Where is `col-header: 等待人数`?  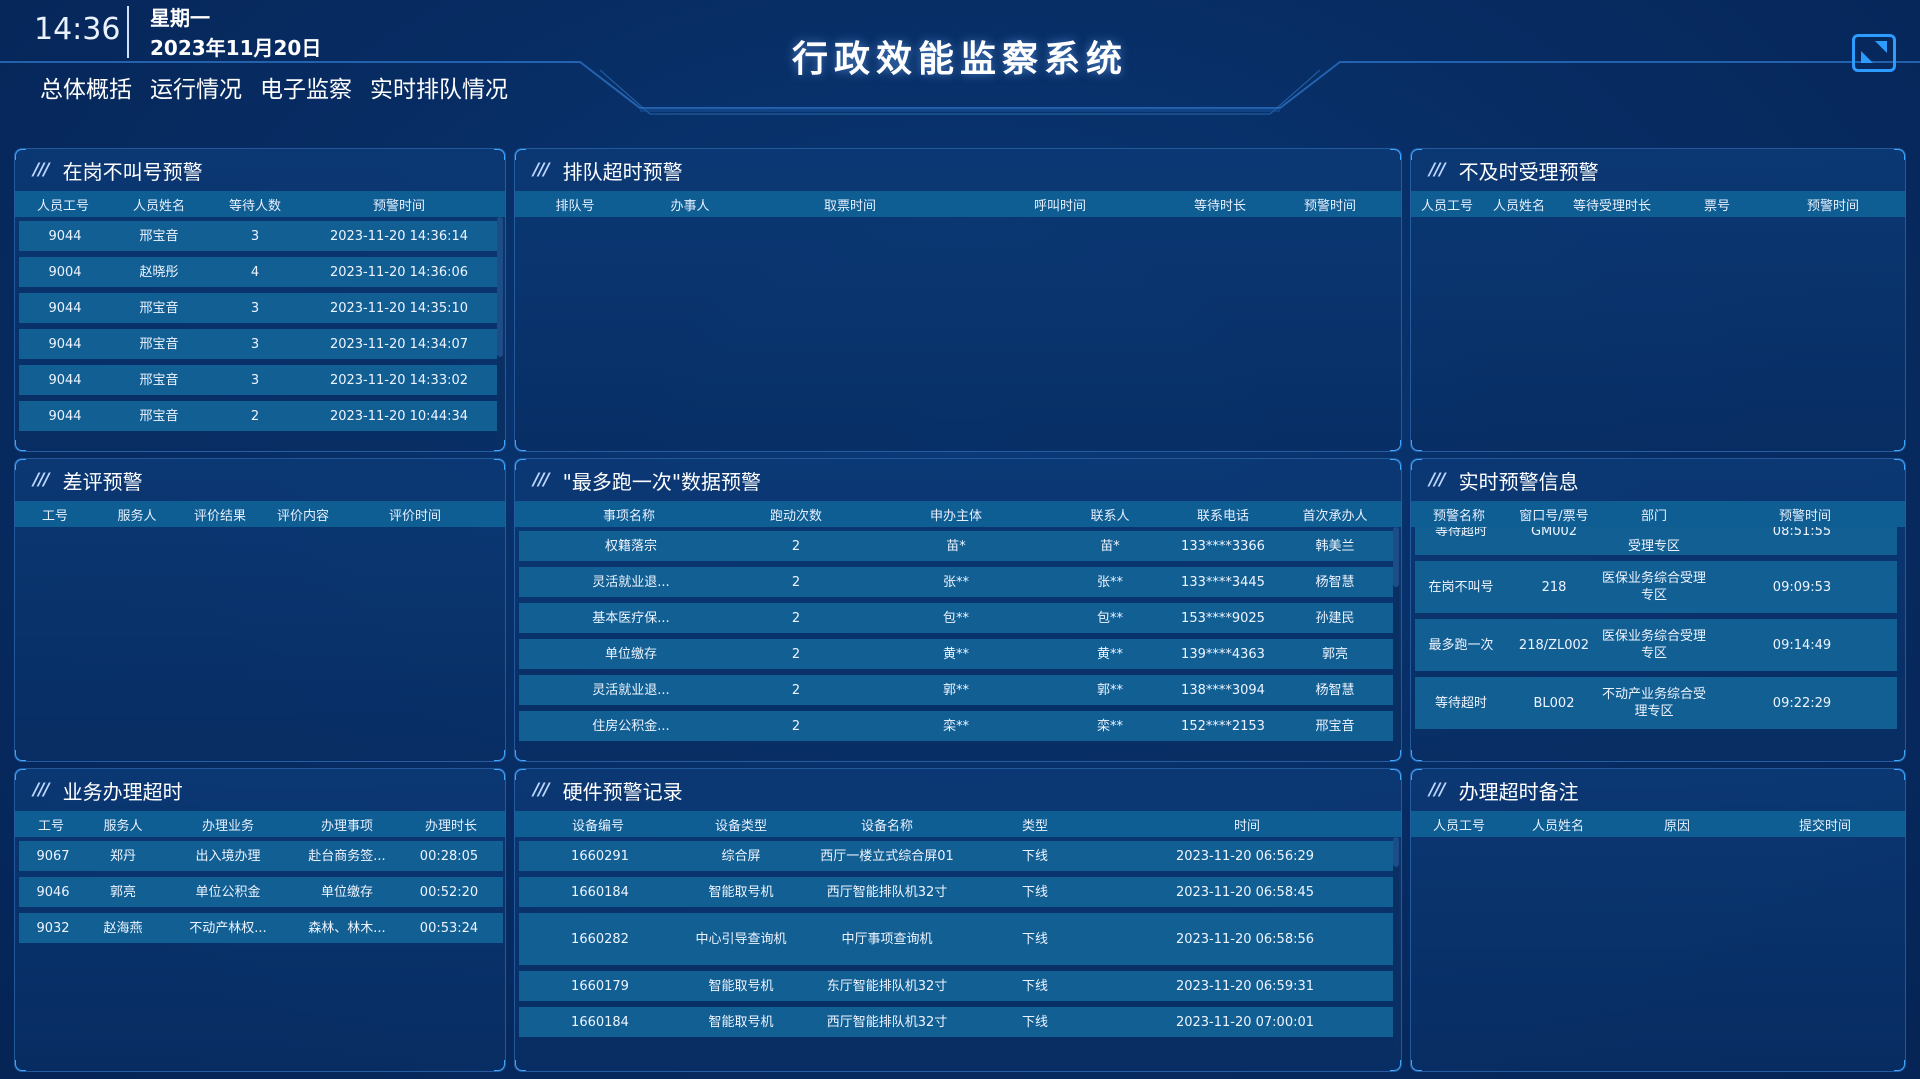
col-header: 等待人数 is located at coordinates (254, 206).